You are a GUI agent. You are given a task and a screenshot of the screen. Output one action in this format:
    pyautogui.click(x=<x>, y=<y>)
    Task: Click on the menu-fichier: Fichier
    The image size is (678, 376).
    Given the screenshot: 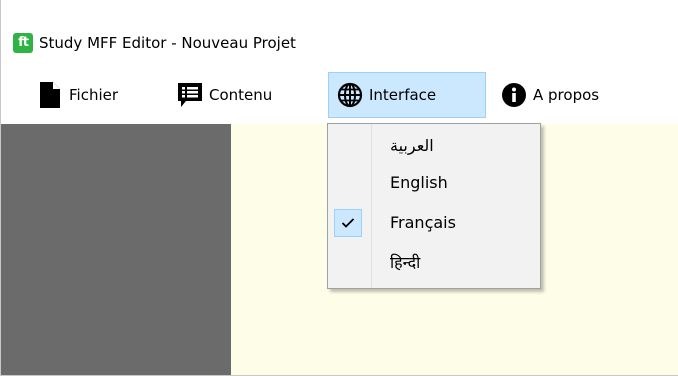 What is the action you would take?
    pyautogui.click(x=77, y=95)
    